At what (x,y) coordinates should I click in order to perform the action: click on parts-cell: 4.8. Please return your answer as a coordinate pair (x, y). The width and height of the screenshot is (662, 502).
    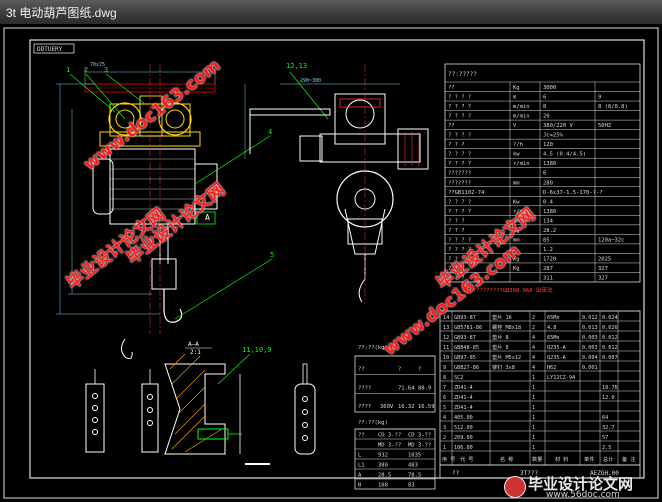
    Looking at the image, I should click on (551, 328).